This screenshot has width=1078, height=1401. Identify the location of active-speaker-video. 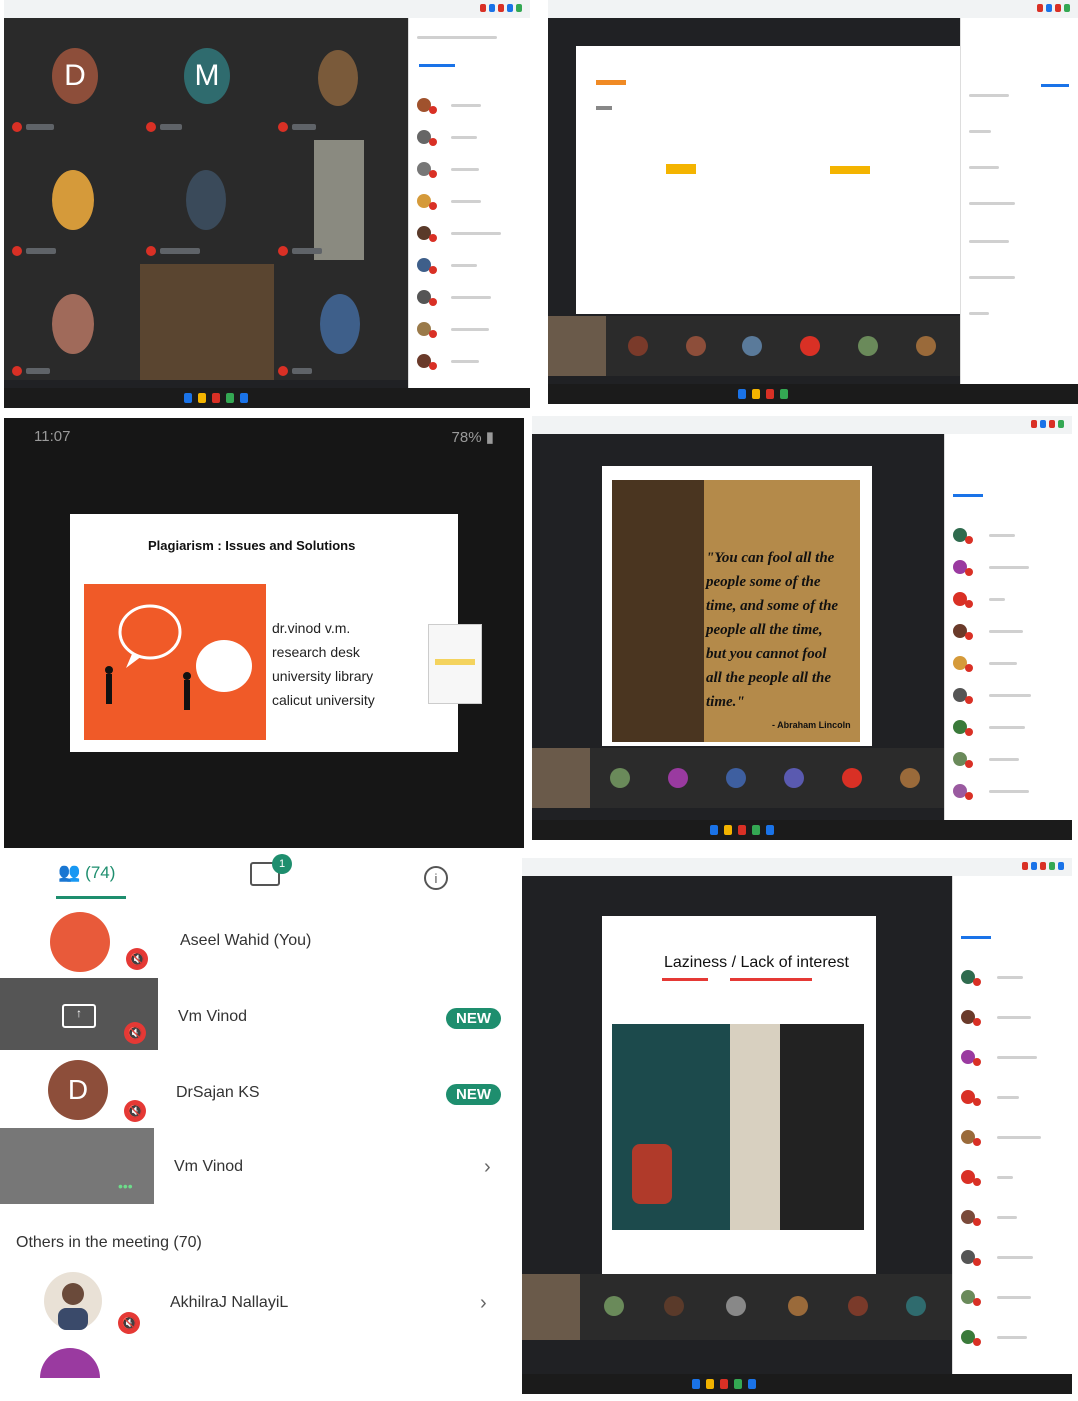
(207, 322).